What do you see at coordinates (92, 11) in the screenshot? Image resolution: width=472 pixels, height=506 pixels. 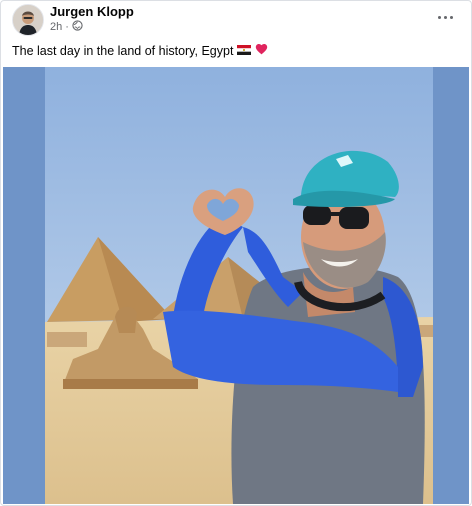 I see `author-name: Jurgen Klopp` at bounding box center [92, 11].